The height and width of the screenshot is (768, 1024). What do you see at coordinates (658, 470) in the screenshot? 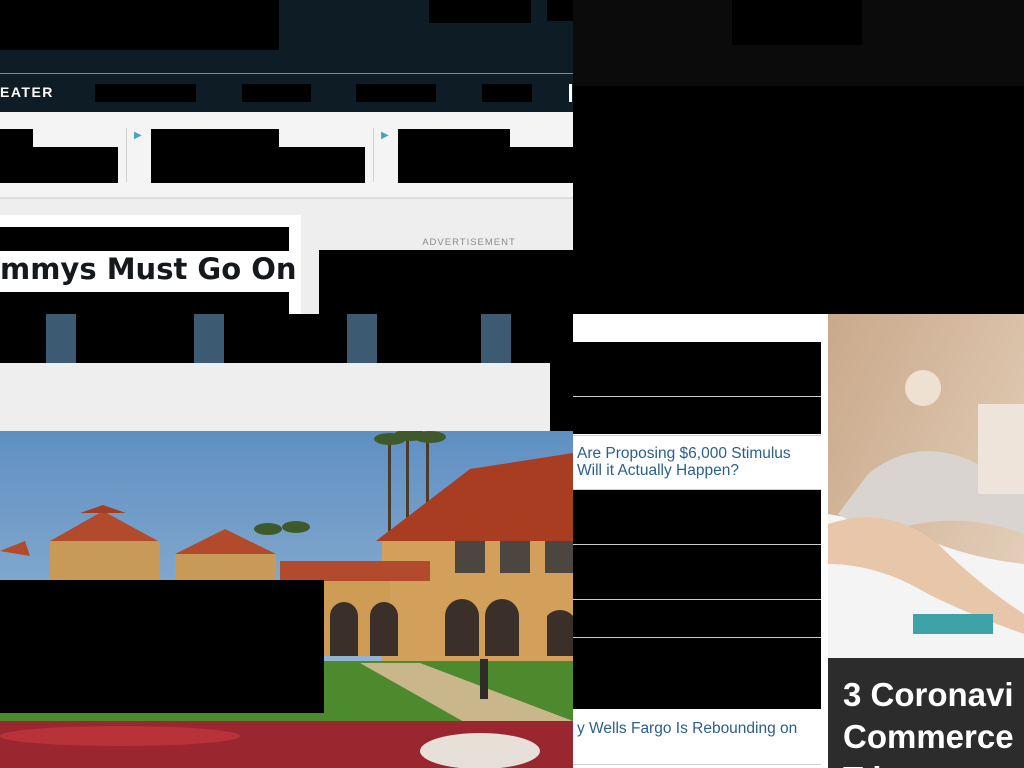
I see `related-story-link: Will it Actually Happen?` at bounding box center [658, 470].